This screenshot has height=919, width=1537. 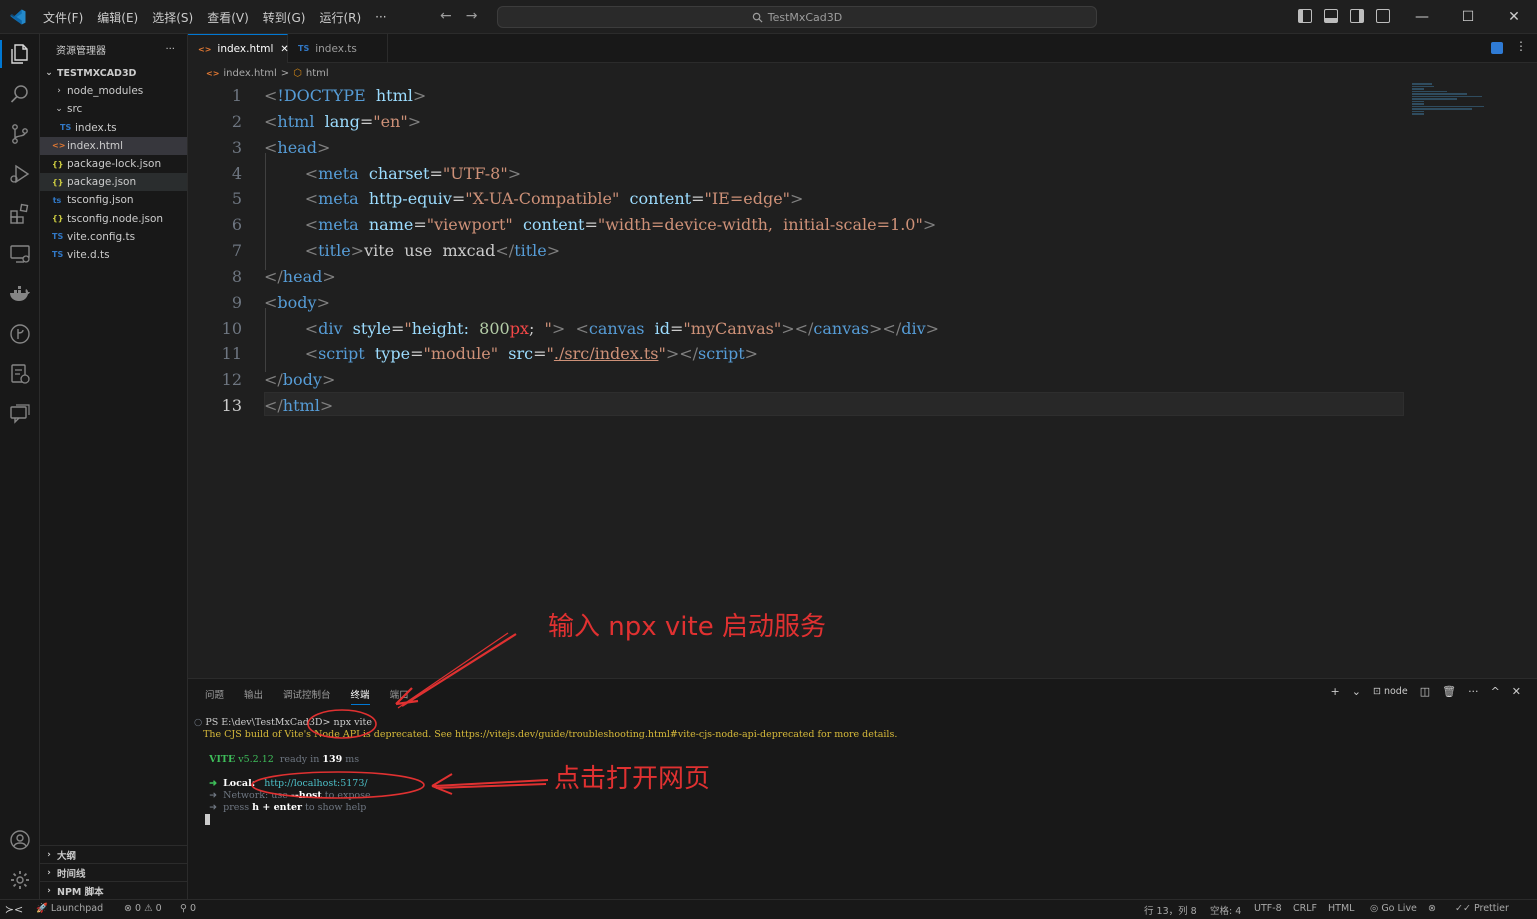 What do you see at coordinates (114, 872) in the screenshot?
I see `timeline-section: › 时间线` at bounding box center [114, 872].